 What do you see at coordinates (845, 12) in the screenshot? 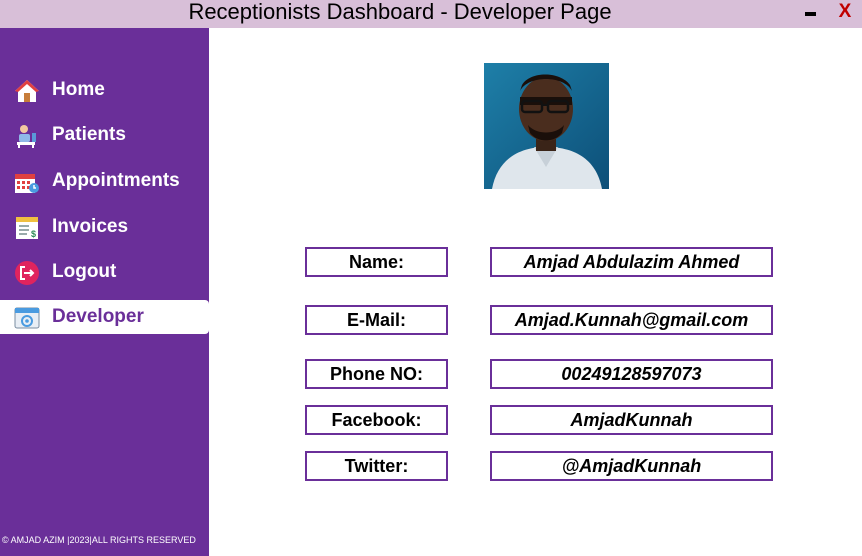
I see `close-button: X` at bounding box center [845, 12].